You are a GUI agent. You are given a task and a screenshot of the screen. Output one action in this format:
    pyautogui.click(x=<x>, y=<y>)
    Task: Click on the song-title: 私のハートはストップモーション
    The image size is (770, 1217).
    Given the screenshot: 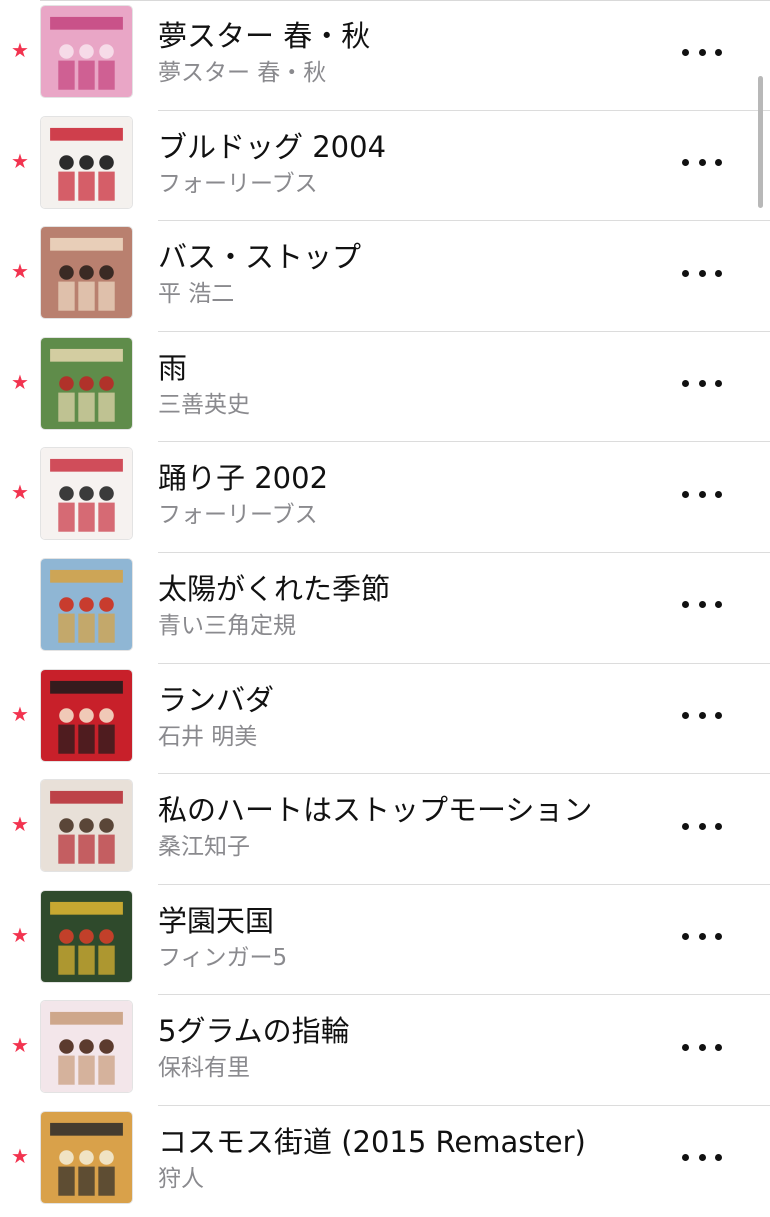 What is the action you would take?
    pyautogui.click(x=375, y=810)
    